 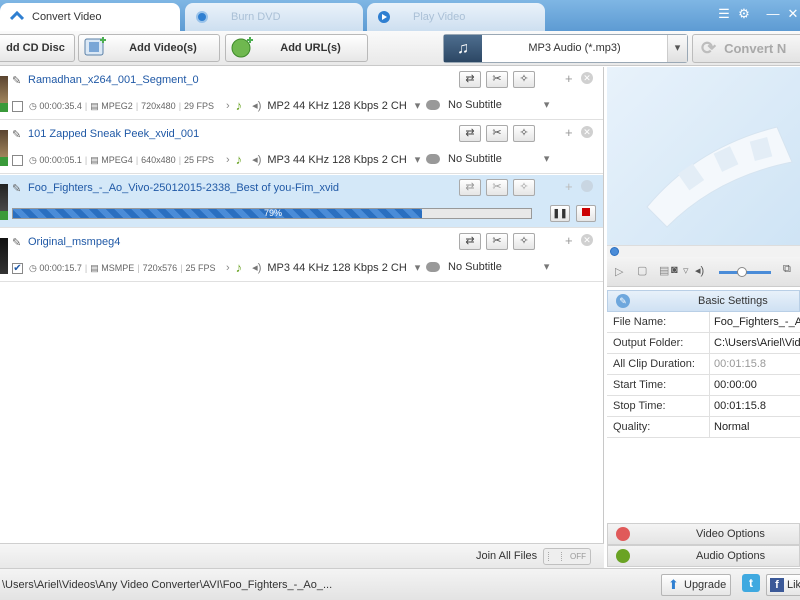 What do you see at coordinates (94, 159) in the screenshot?
I see `film-icon: ▤` at bounding box center [94, 159].